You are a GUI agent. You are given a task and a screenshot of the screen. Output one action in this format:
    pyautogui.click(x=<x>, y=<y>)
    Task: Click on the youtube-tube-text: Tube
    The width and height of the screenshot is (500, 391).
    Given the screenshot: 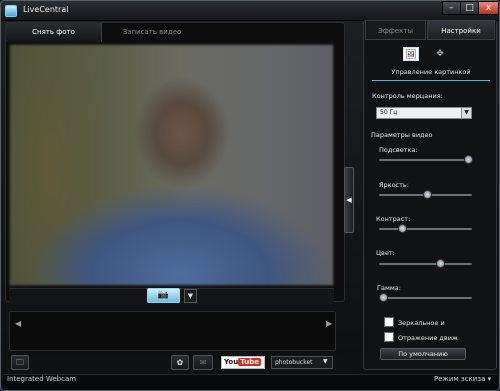 What is the action you would take?
    pyautogui.click(x=249, y=362)
    